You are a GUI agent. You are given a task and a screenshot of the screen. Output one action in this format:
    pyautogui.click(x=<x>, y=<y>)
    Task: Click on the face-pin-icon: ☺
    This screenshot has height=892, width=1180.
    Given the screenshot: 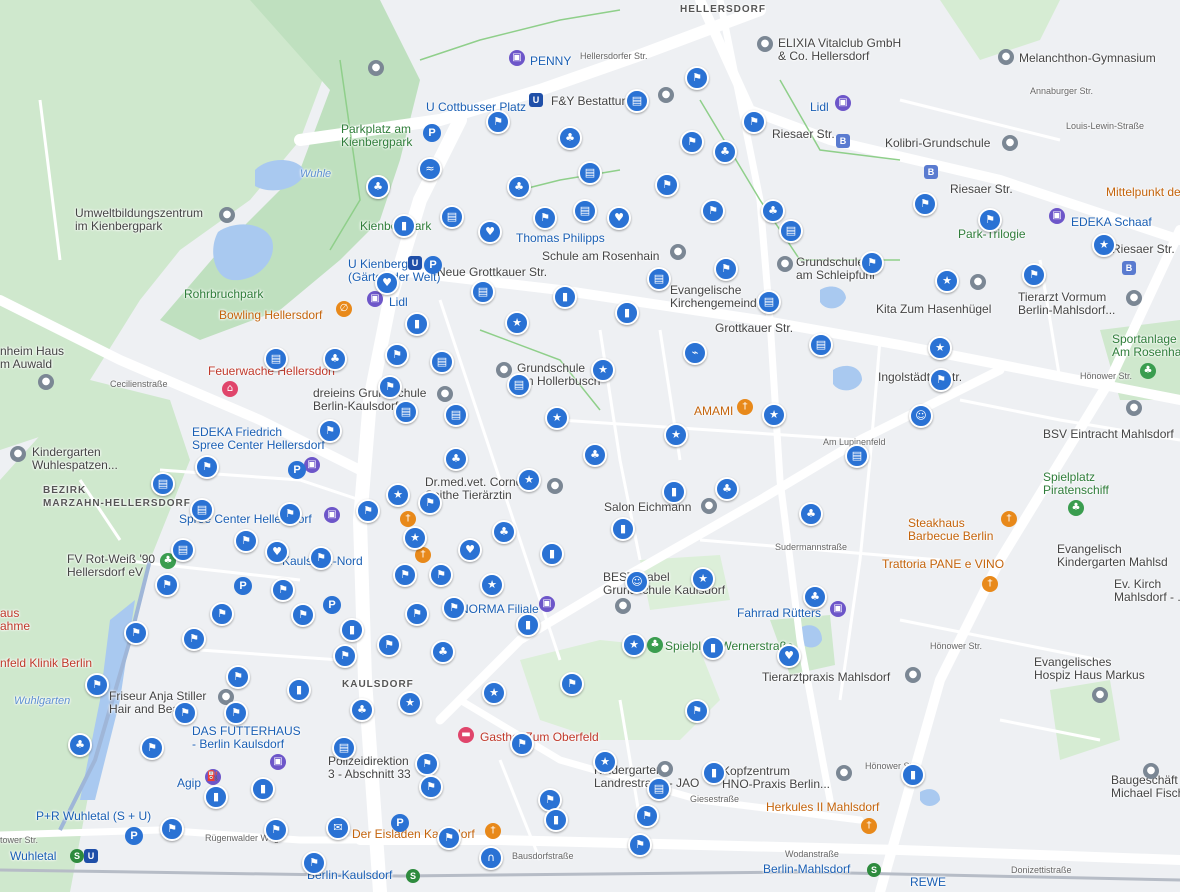 What is the action you would take?
    pyautogui.click(x=637, y=582)
    